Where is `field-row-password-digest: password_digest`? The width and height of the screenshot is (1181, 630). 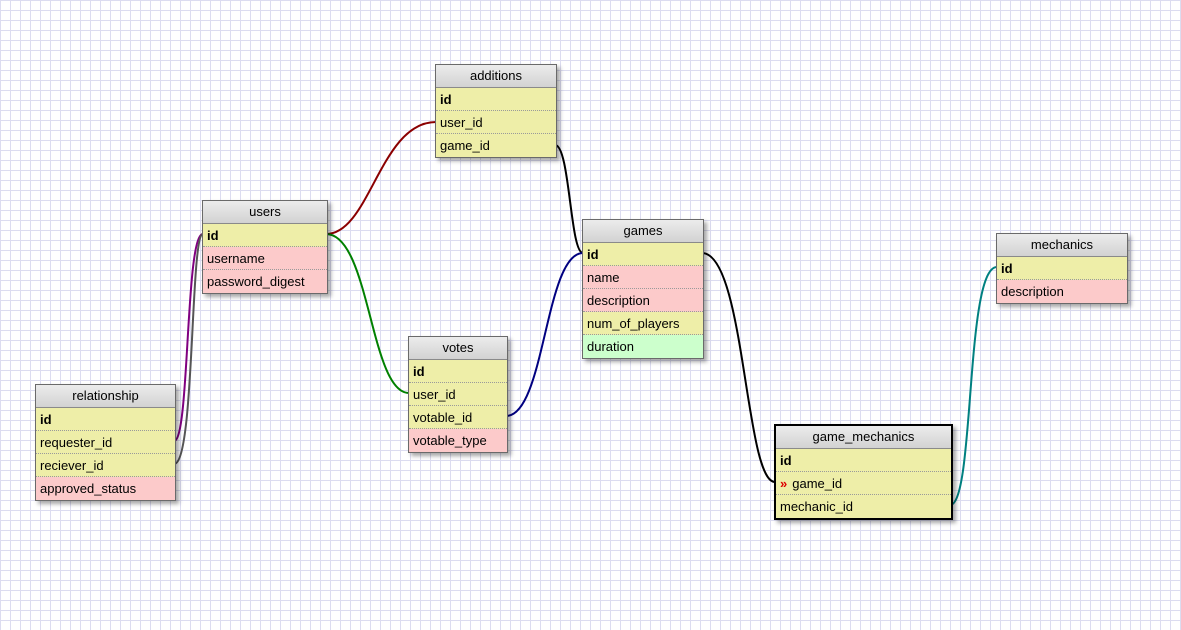
field-row-password-digest: password_digest is located at coordinates (265, 281).